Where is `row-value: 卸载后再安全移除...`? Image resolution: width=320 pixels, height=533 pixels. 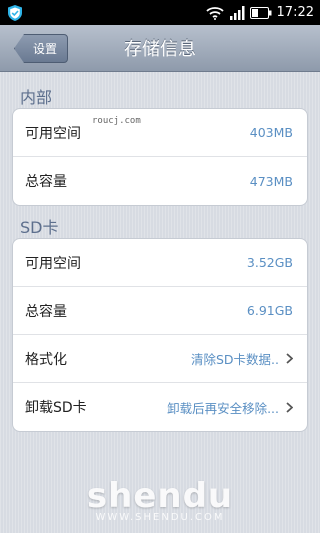 row-value: 卸载后再安全移除... is located at coordinates (223, 408).